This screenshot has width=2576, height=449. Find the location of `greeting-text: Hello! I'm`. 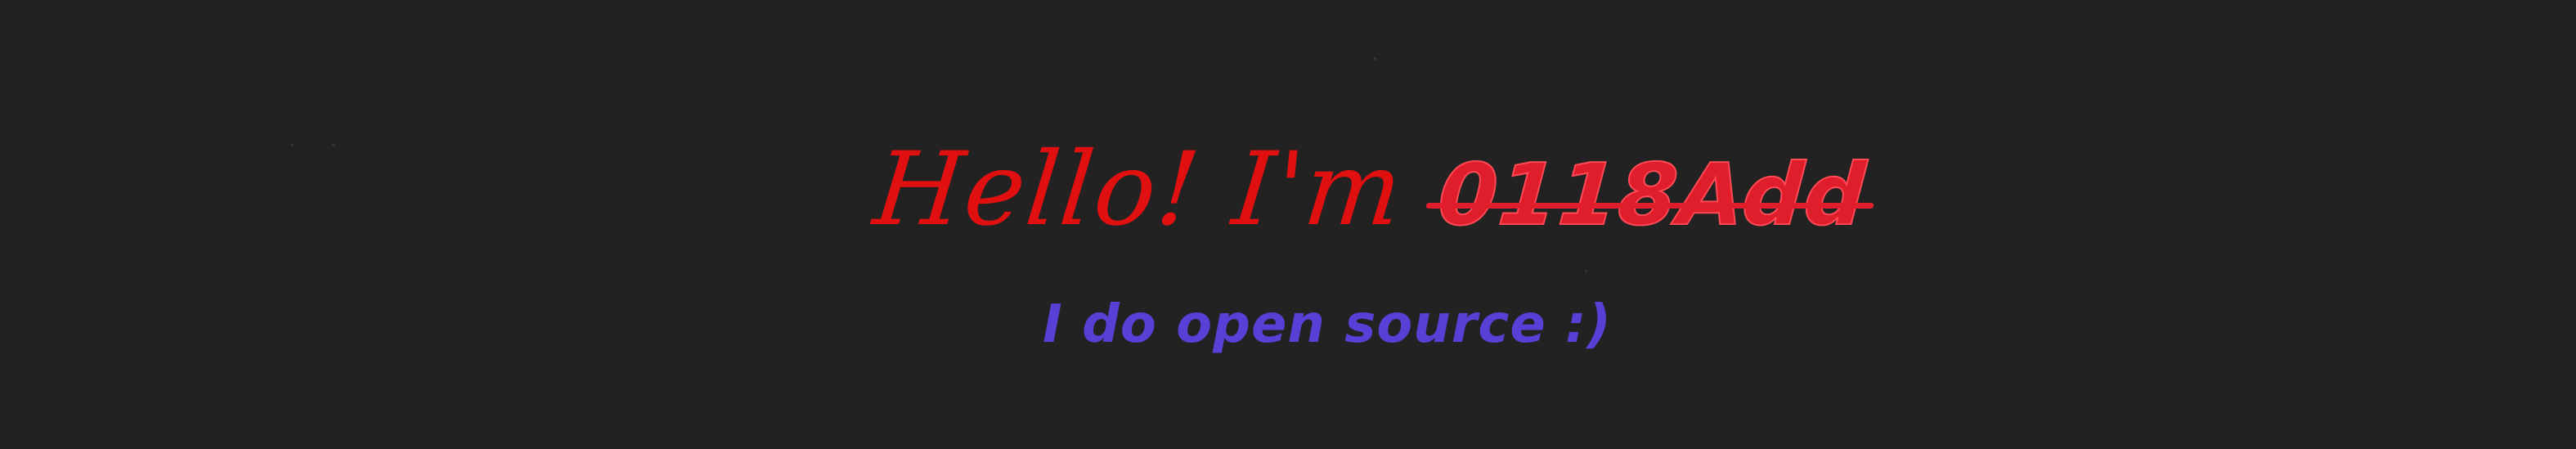

greeting-text: Hello! I'm is located at coordinates (1138, 190).